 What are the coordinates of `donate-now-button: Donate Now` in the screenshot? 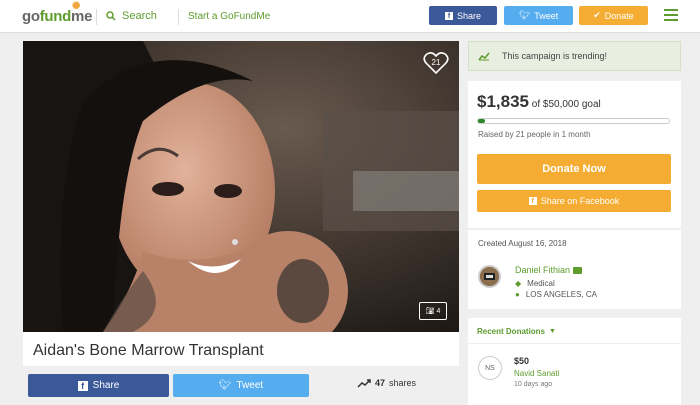 It's located at (574, 169).